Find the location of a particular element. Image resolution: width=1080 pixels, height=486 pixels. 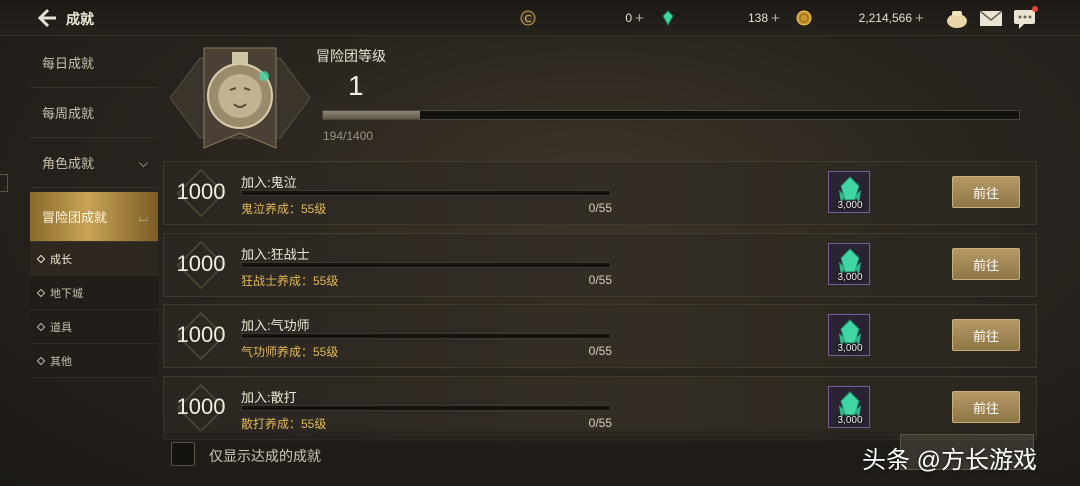

cera-coin-icon: C is located at coordinates (528, 18).